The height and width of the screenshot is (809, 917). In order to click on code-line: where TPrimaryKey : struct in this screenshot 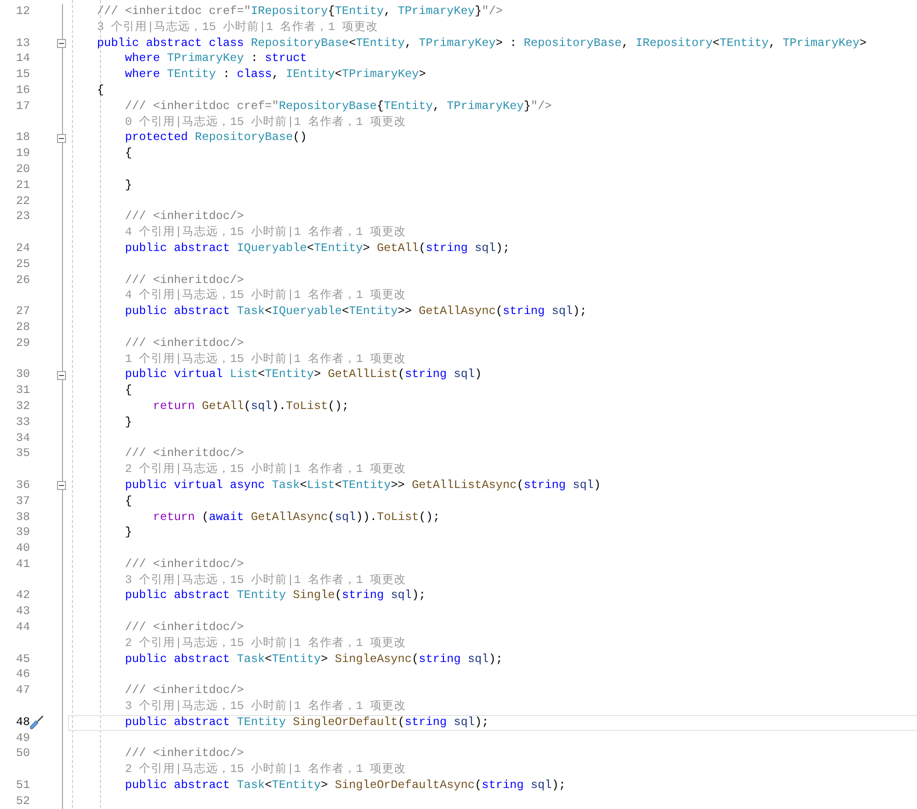, I will do `click(215, 58)`.